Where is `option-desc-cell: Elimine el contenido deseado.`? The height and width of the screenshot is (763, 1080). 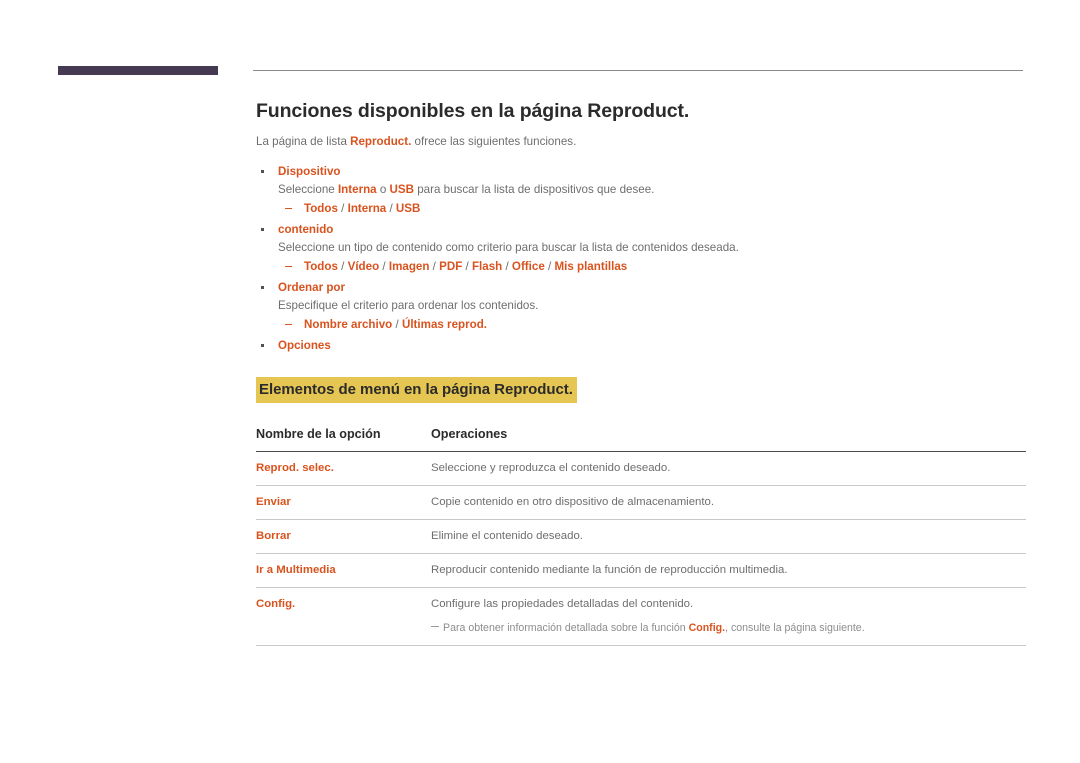
option-desc-cell: Elimine el contenido deseado. is located at coordinates (728, 536).